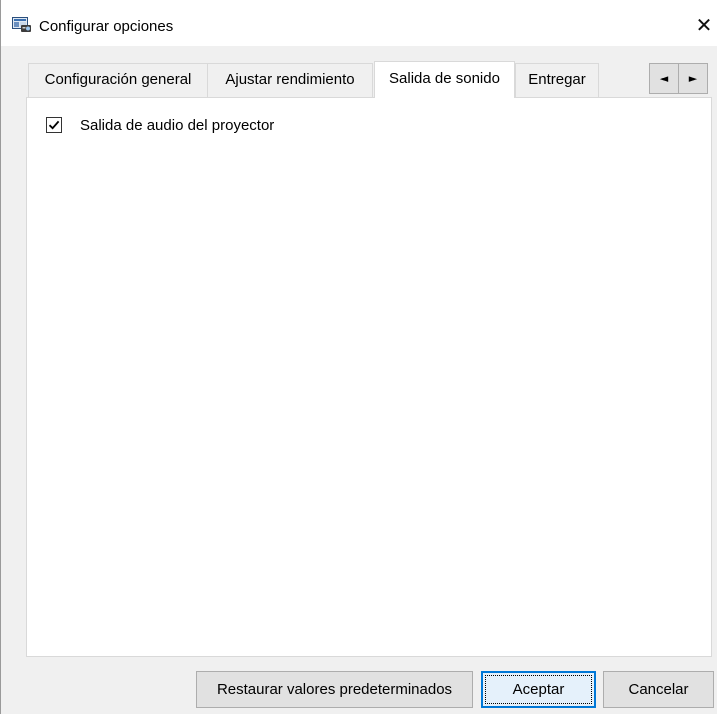 This screenshot has width=717, height=714. I want to click on tab-label: Salida de sonido, so click(444, 78).